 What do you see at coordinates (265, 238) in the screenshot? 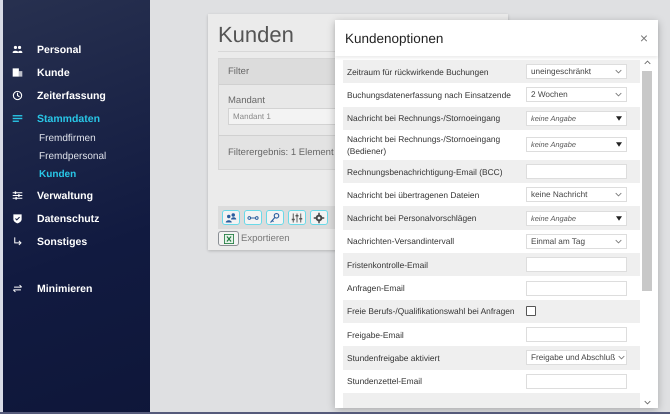
I see `export-label: Exportieren` at bounding box center [265, 238].